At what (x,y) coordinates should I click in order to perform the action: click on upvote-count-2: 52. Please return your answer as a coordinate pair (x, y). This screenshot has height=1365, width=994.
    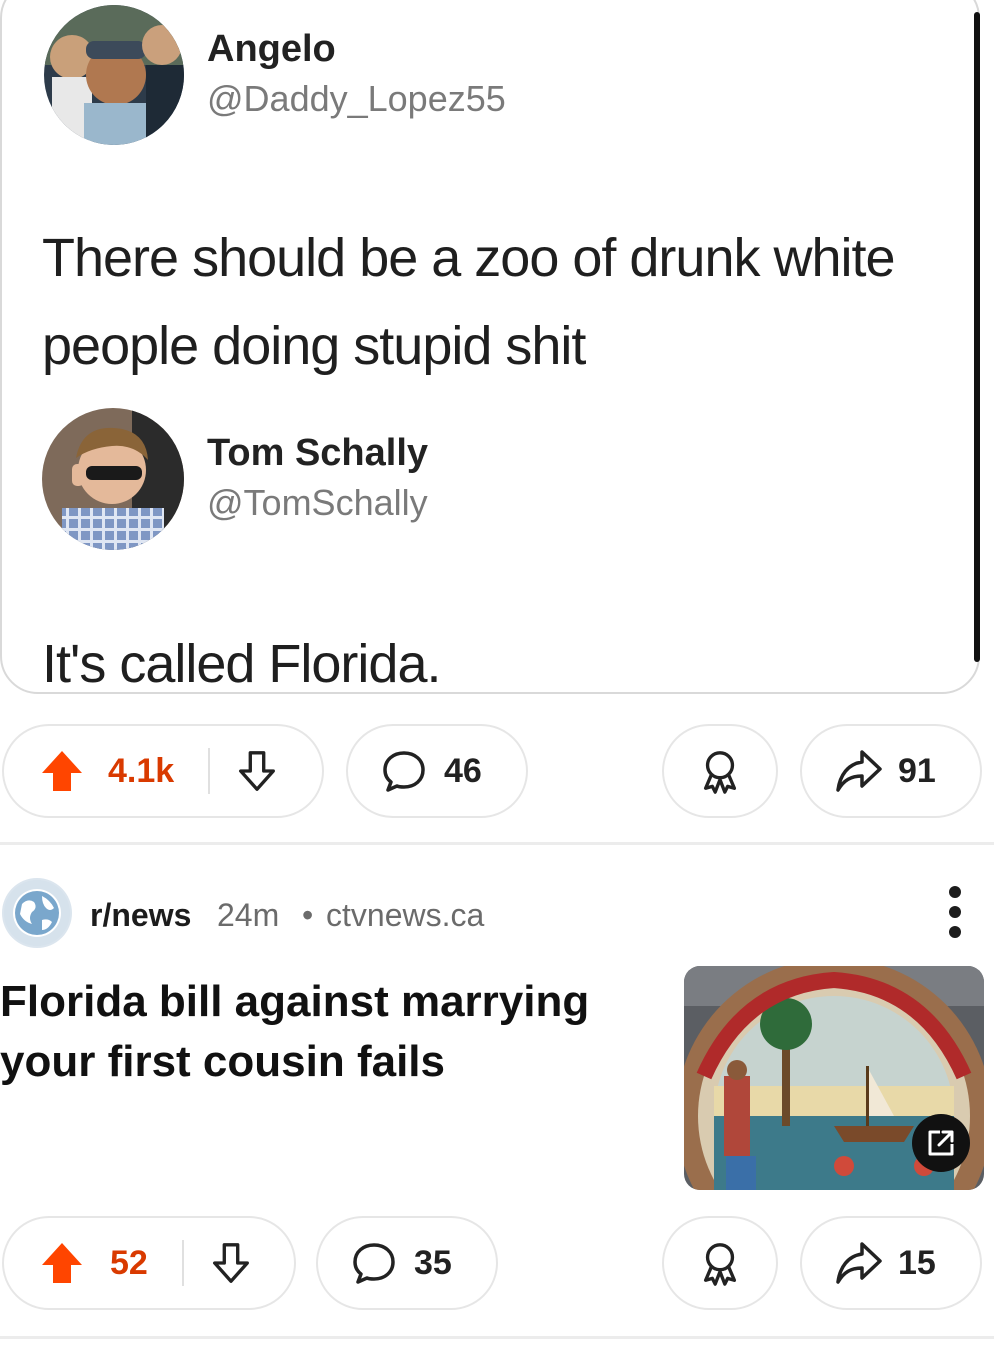
    Looking at the image, I should click on (129, 1262).